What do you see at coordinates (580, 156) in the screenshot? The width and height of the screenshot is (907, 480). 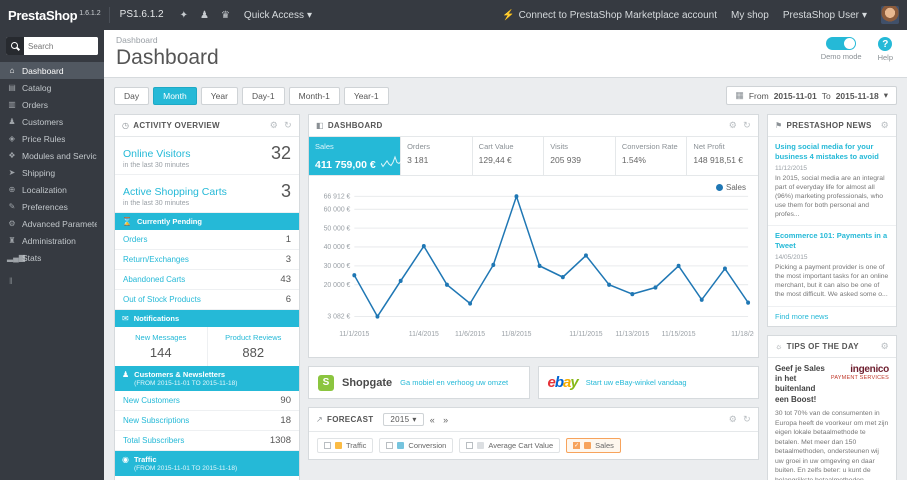 I see `kpi-visits: Visits 205 939` at bounding box center [580, 156].